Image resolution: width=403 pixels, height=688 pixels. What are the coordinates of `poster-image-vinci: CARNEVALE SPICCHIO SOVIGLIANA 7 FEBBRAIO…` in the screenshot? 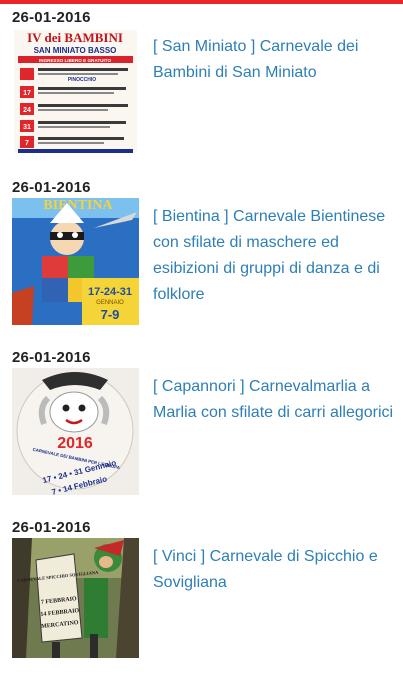 It's located at (75, 598).